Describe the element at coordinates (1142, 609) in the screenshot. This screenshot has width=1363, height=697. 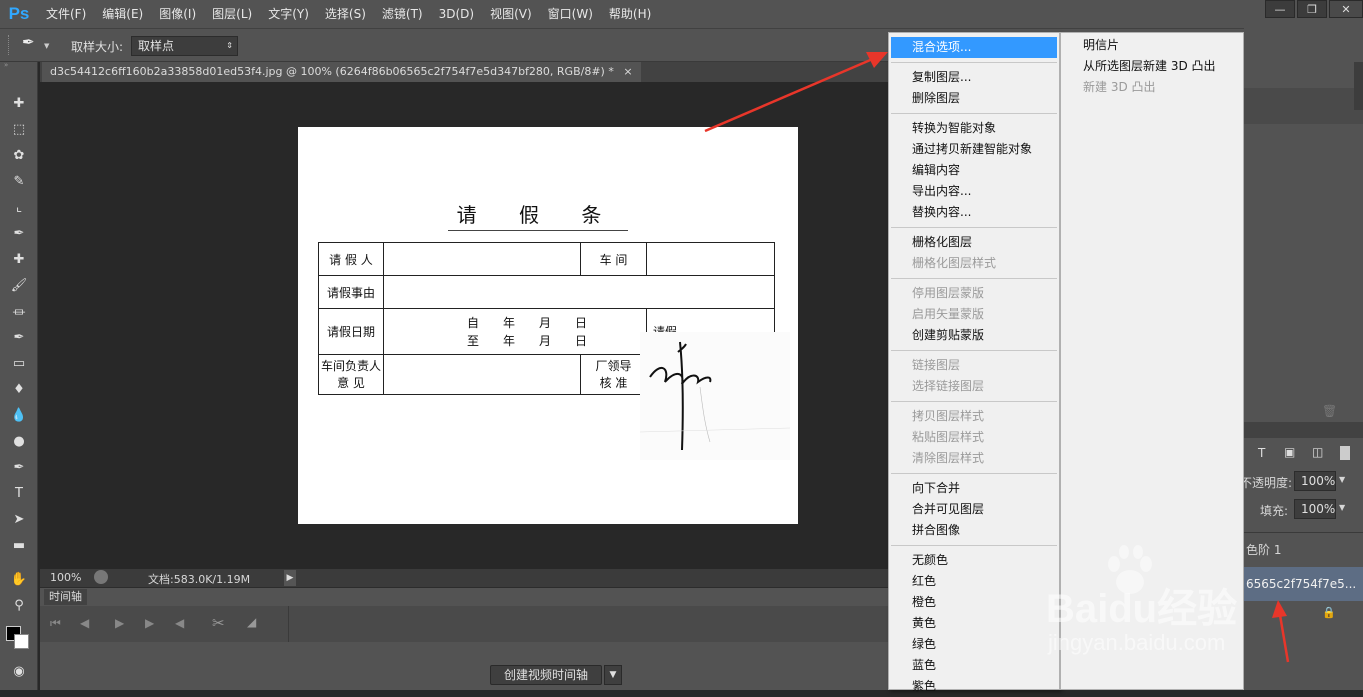
I see `watermark-brand: Baidu经验` at that location.